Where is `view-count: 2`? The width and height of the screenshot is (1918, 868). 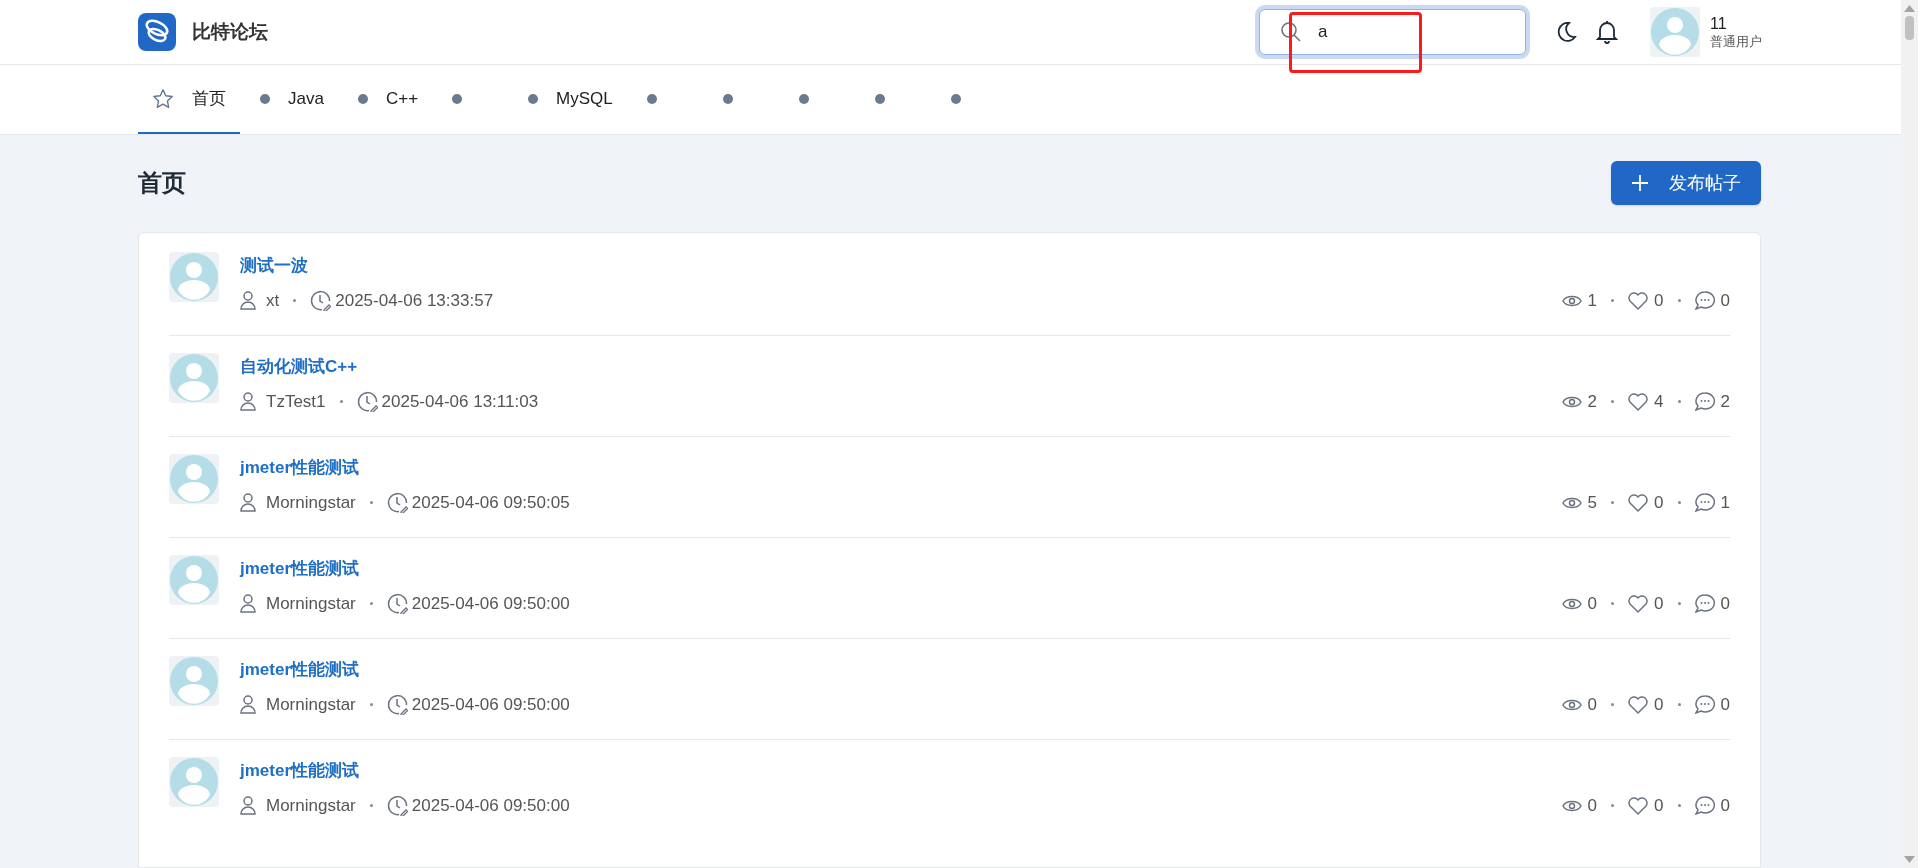
view-count: 2 is located at coordinates (1592, 402).